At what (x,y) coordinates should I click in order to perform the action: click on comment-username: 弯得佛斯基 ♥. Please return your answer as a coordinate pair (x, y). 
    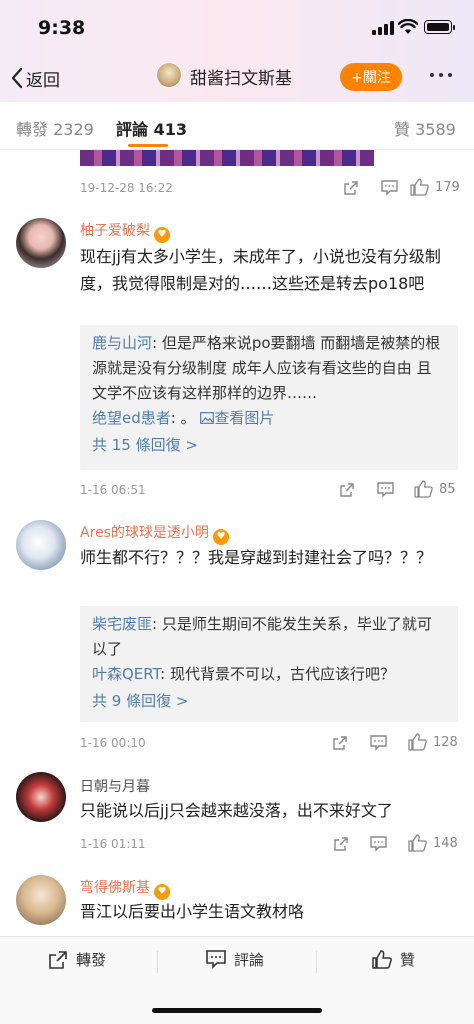
    Looking at the image, I should click on (125, 888).